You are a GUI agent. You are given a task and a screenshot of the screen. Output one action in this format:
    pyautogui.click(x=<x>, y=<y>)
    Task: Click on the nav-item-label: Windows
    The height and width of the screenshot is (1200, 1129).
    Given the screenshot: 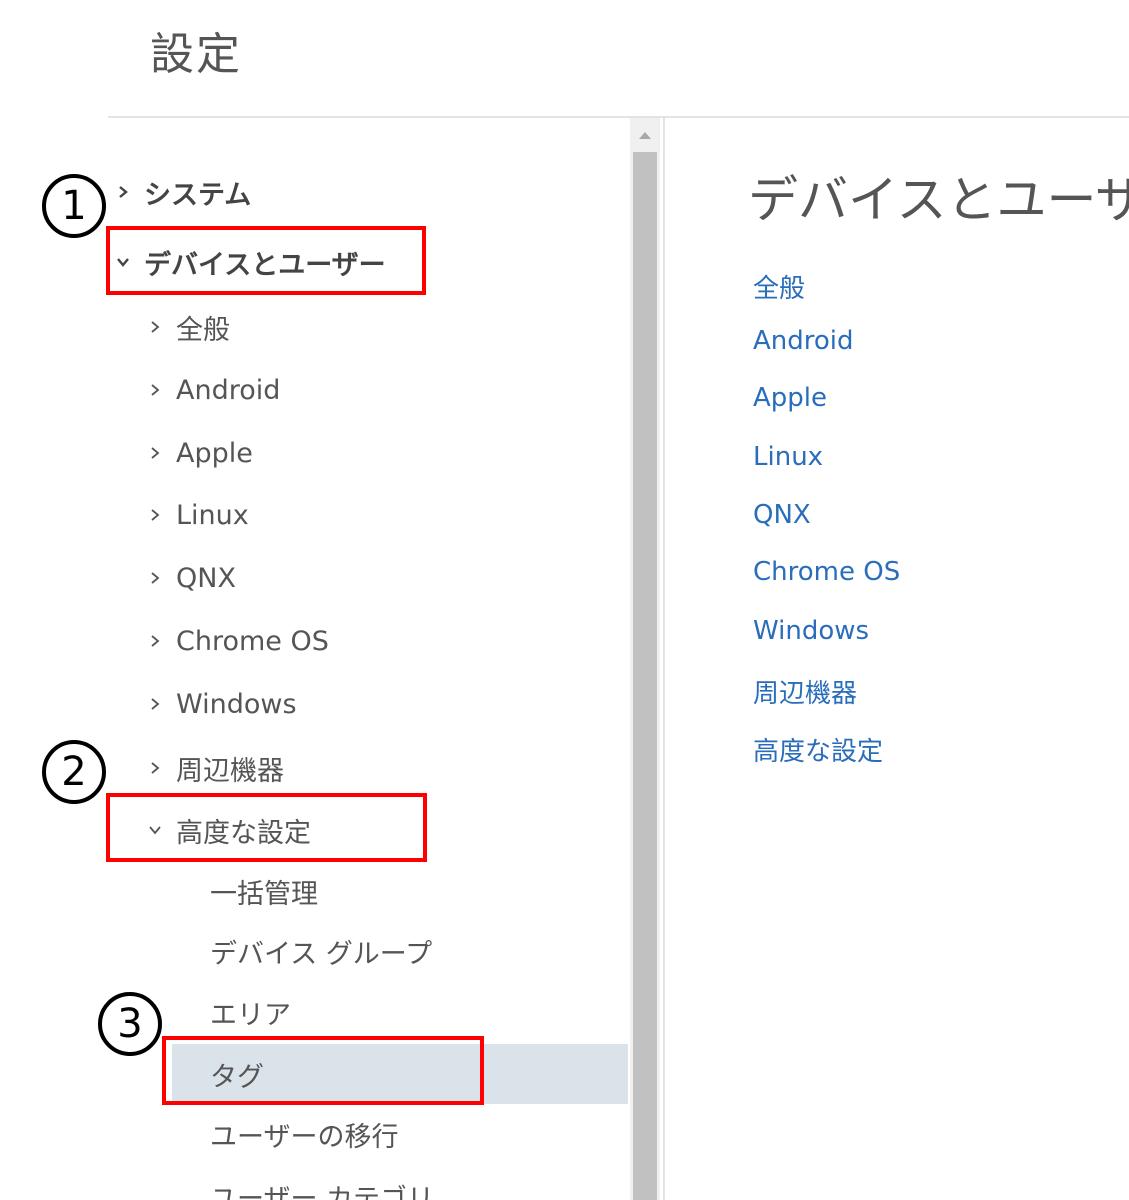 What is the action you would take?
    pyautogui.click(x=236, y=704)
    